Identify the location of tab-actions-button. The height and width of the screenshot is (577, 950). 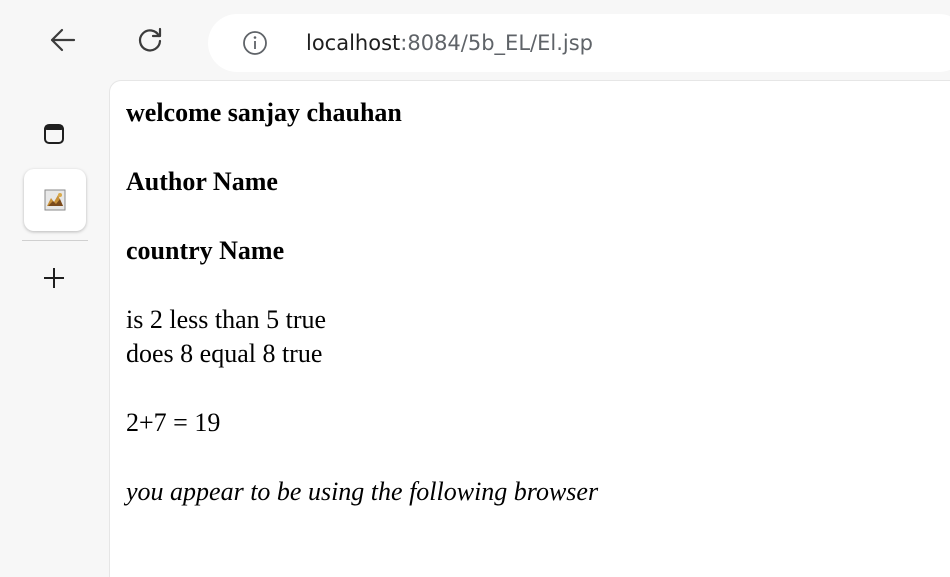
(54, 134).